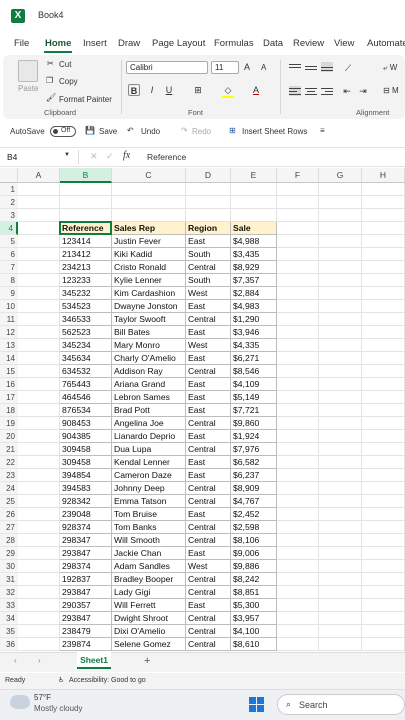 This screenshot has height=720, width=405. What do you see at coordinates (149, 566) in the screenshot?
I see `table-cell: Adam Sandles` at bounding box center [149, 566].